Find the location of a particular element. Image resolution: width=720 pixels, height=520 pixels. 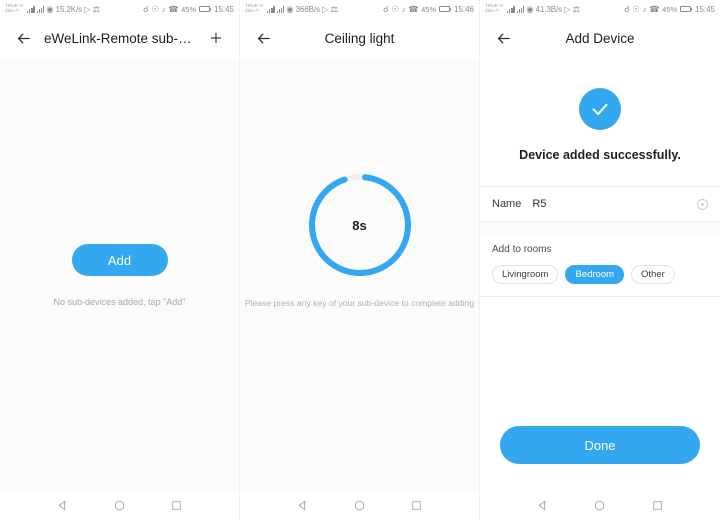

checkmark-icon is located at coordinates (600, 109).